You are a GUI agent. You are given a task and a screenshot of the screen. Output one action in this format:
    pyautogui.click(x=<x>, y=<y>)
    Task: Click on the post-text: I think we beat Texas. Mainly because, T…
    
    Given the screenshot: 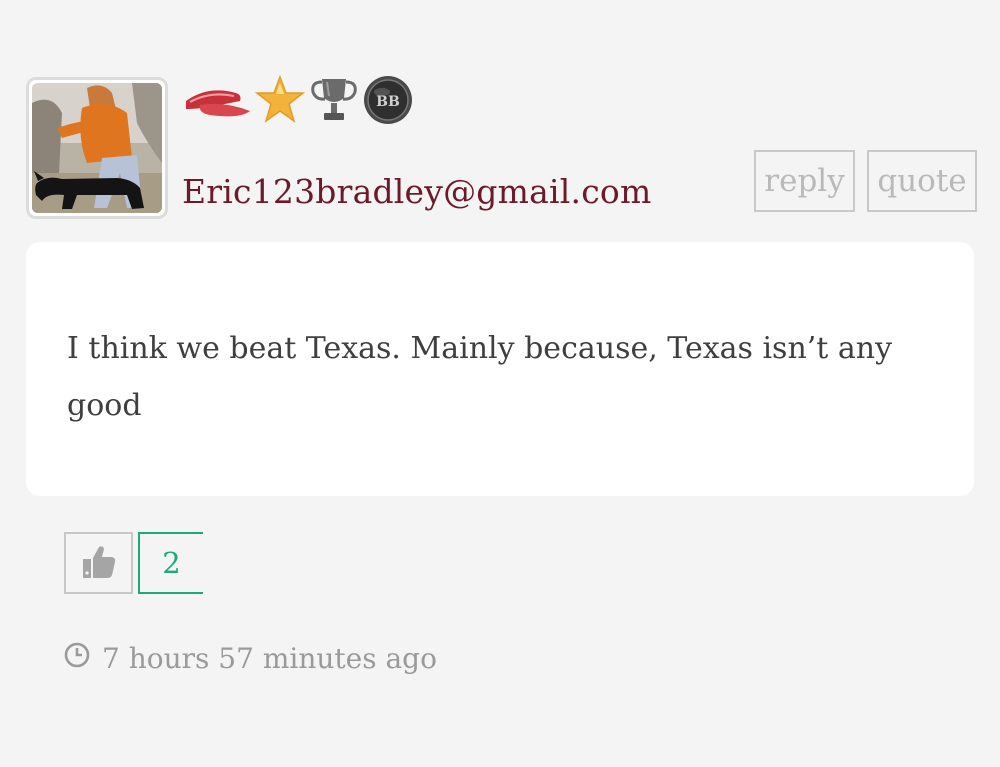 What is the action you would take?
    pyautogui.click(x=480, y=377)
    